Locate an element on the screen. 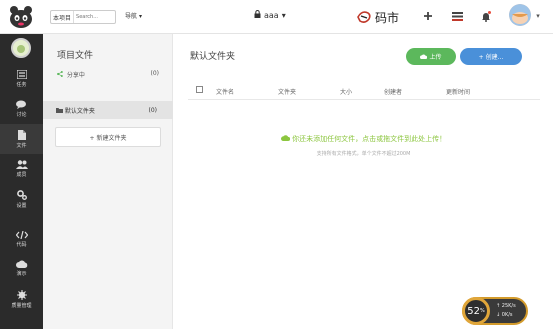  sidebar-item-label: 成员 is located at coordinates (21, 175).